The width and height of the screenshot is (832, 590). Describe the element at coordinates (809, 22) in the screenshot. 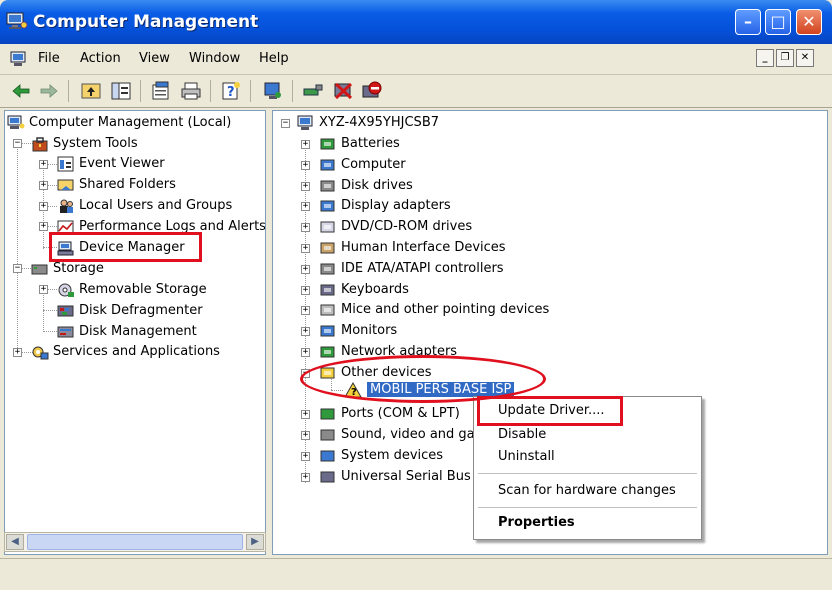

I see `close-button: ✕` at that location.